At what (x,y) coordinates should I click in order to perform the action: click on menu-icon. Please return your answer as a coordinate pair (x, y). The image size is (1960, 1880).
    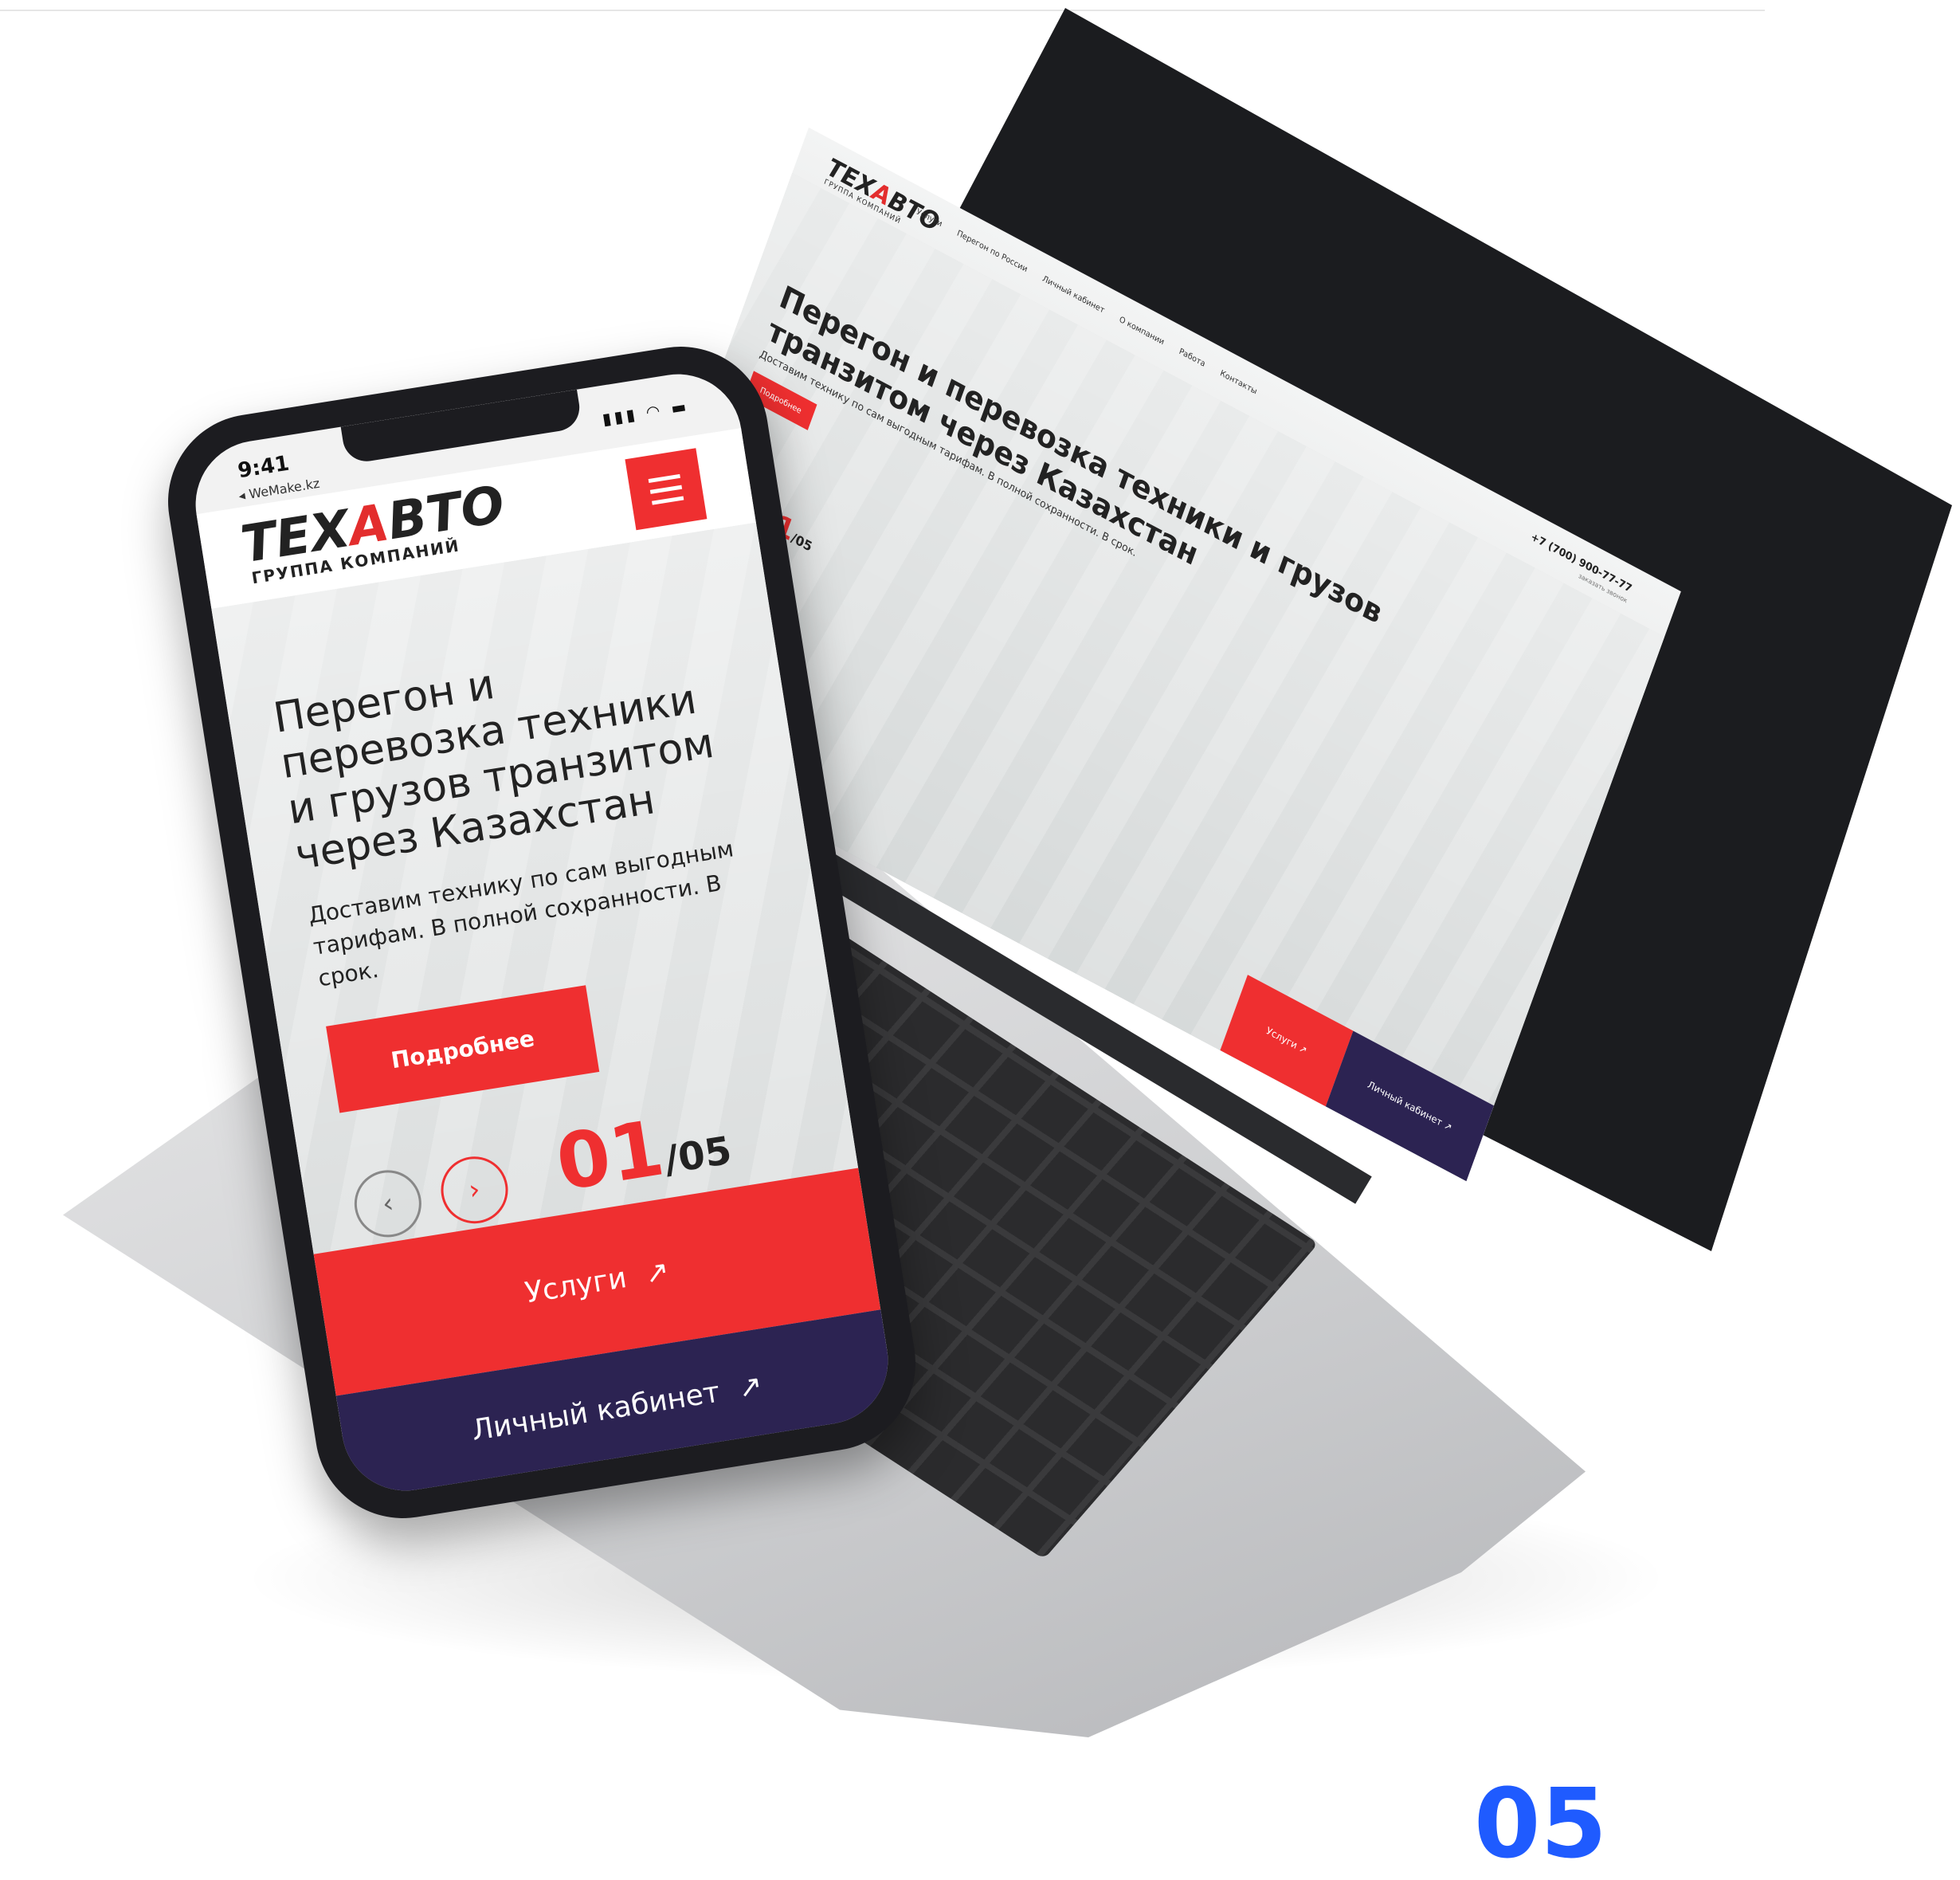
    Looking at the image, I should click on (666, 489).